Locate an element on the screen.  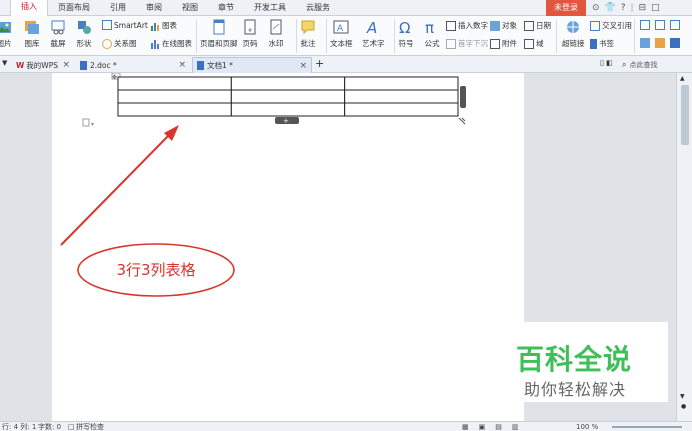
tab-2-doc: 2.doc * × is located at coordinates (133, 65).